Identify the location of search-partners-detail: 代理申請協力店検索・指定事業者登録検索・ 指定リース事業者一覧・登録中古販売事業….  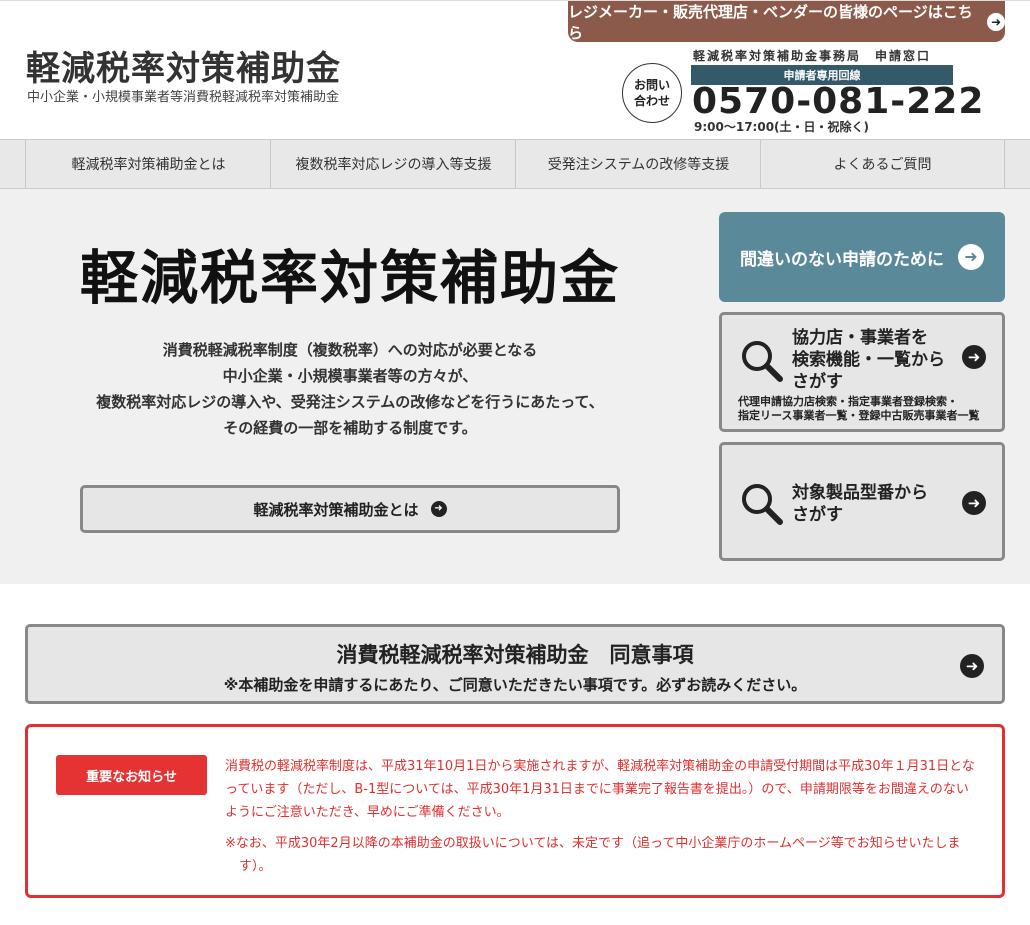
(858, 409).